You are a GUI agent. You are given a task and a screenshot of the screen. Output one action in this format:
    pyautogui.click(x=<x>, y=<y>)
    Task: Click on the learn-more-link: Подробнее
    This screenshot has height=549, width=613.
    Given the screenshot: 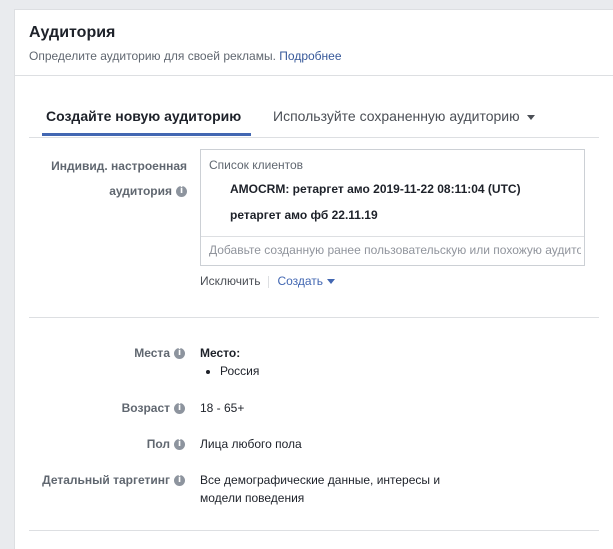 What is the action you would take?
    pyautogui.click(x=310, y=56)
    